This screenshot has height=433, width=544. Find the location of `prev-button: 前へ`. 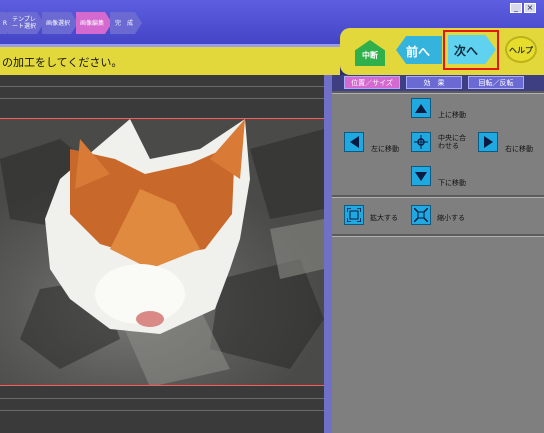

prev-button: 前へ is located at coordinates (419, 50).